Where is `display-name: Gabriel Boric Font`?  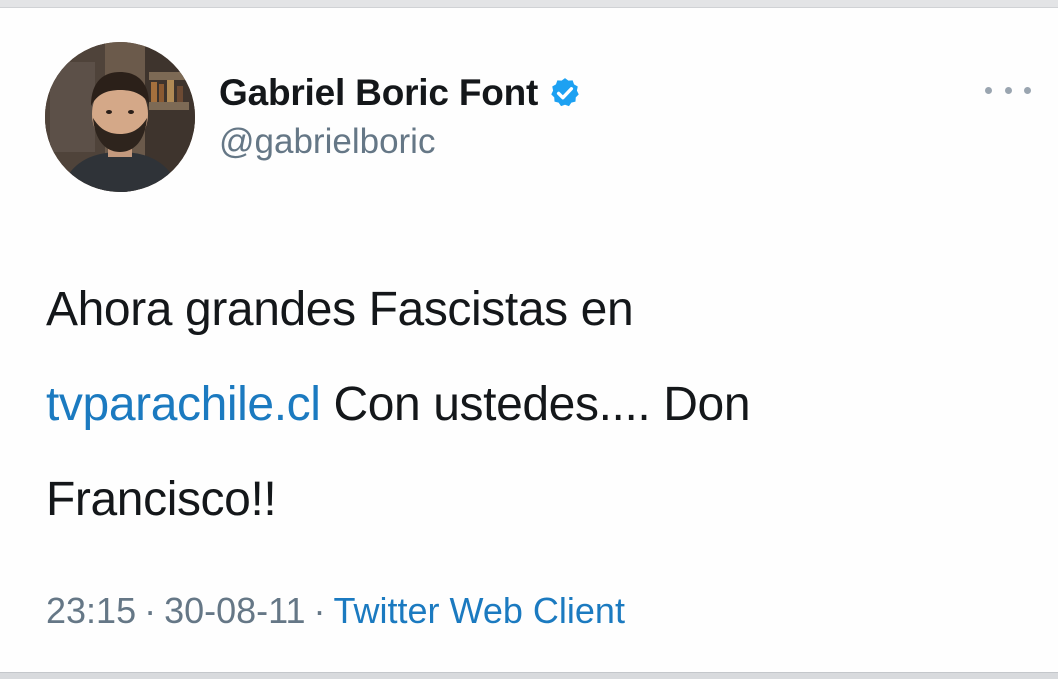
display-name: Gabriel Boric Font is located at coordinates (378, 93).